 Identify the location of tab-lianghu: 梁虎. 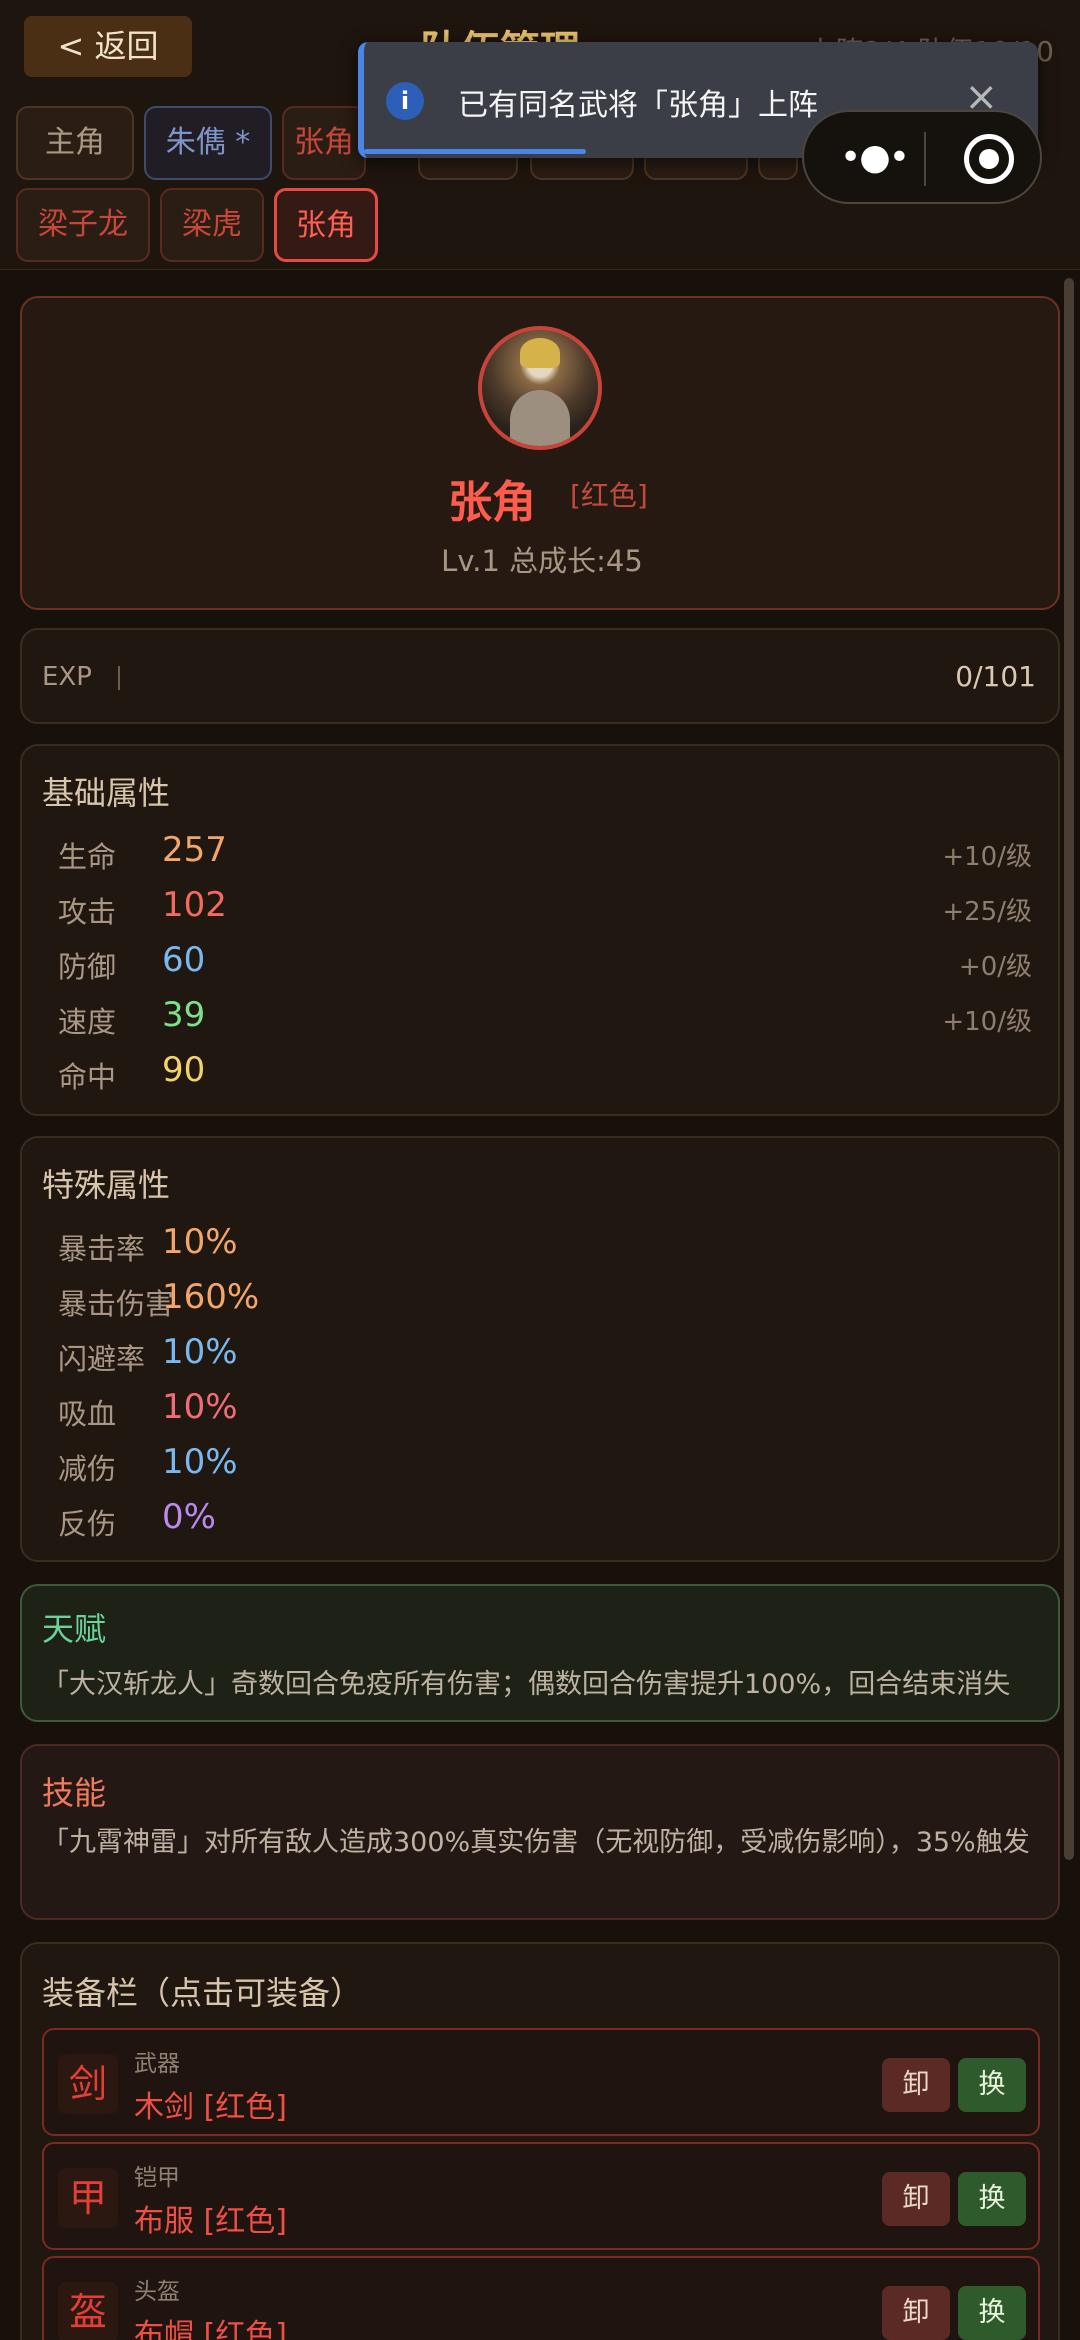
(212, 225).